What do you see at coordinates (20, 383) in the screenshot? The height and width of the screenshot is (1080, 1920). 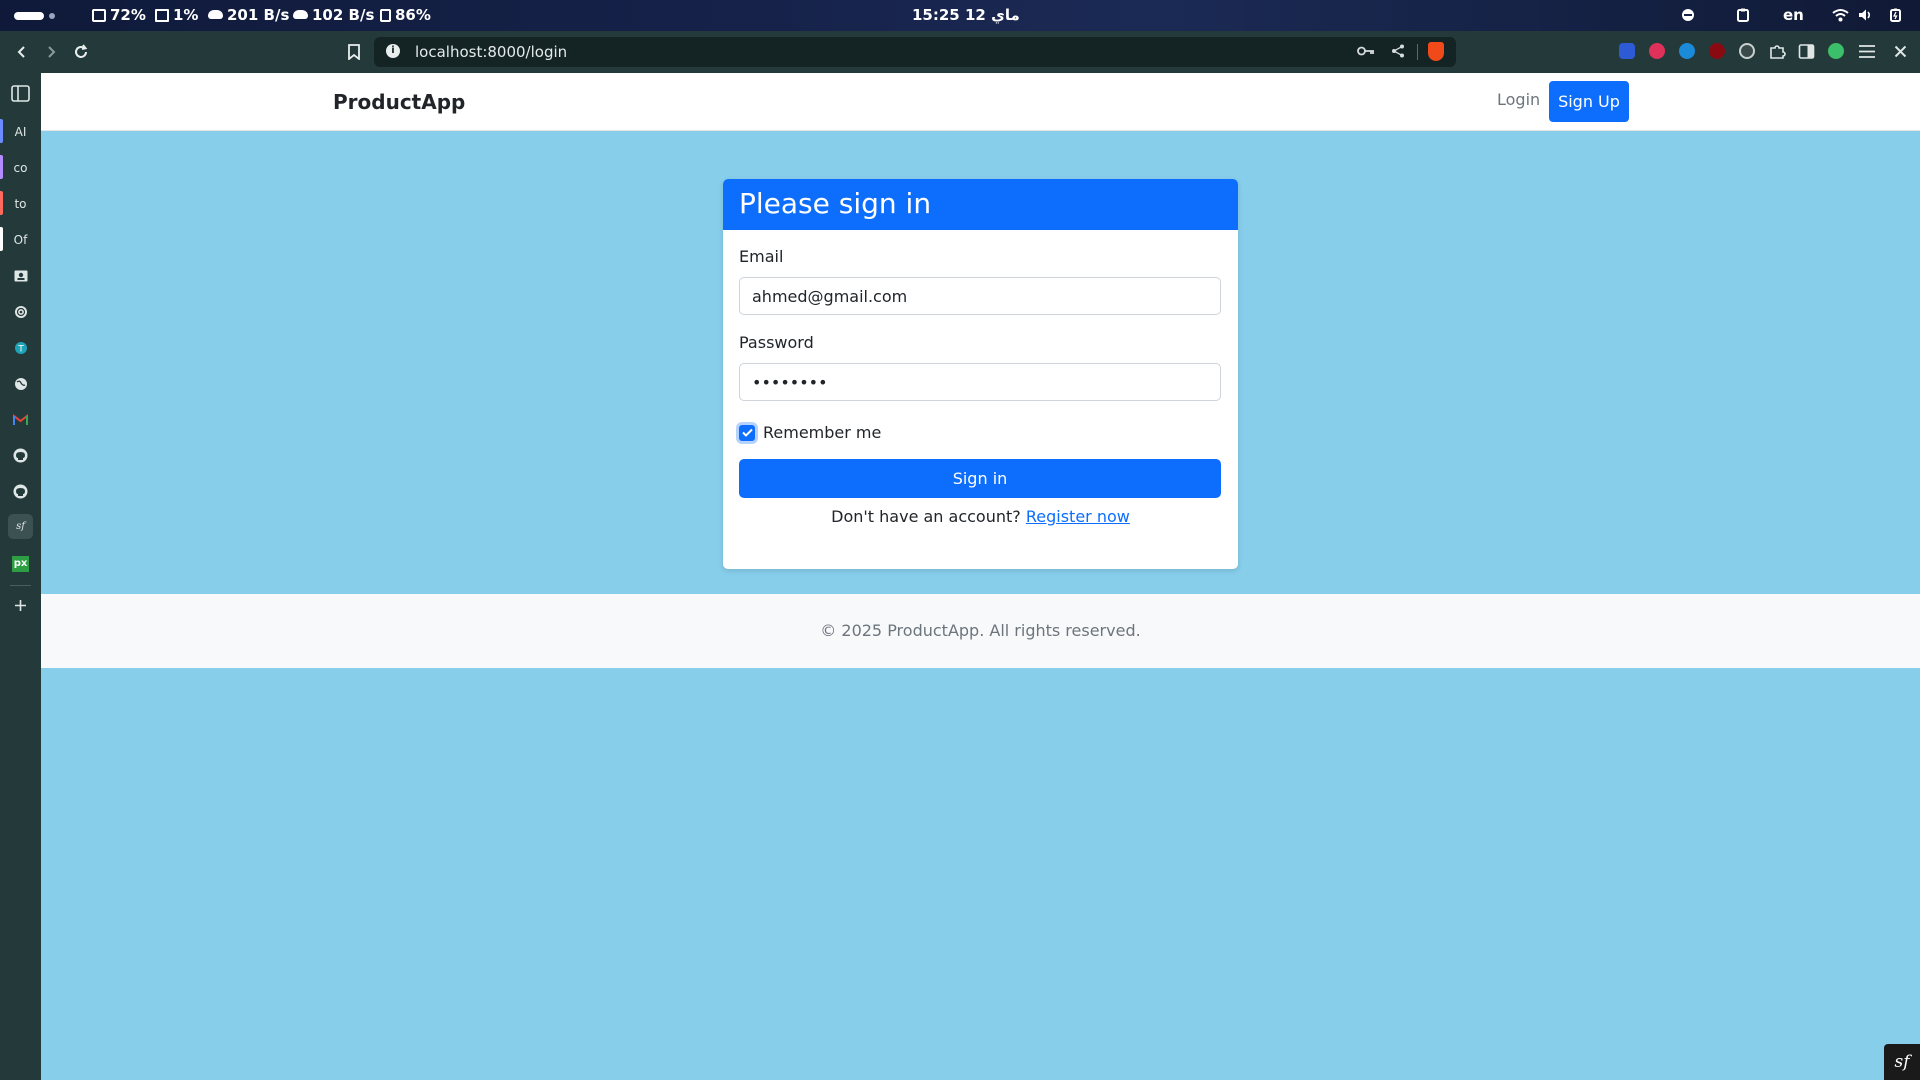 I see `sidebar-item-web` at bounding box center [20, 383].